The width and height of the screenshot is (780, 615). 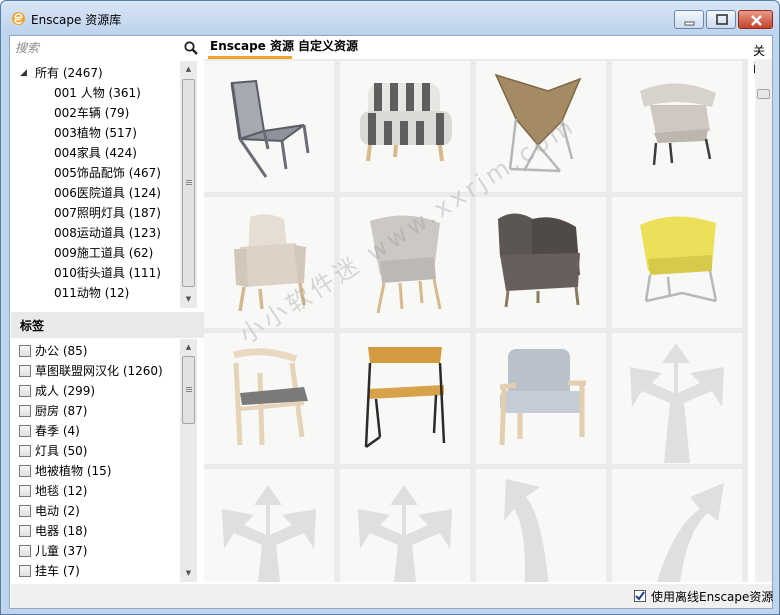 I want to click on offline-checkbox, so click(x=640, y=596).